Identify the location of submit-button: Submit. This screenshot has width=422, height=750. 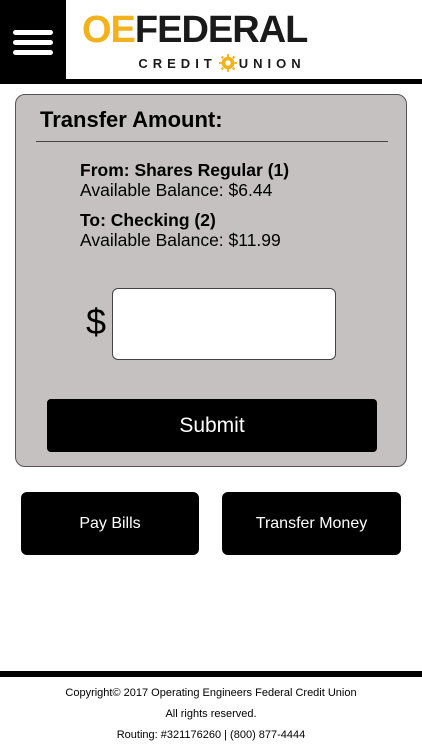
(212, 425).